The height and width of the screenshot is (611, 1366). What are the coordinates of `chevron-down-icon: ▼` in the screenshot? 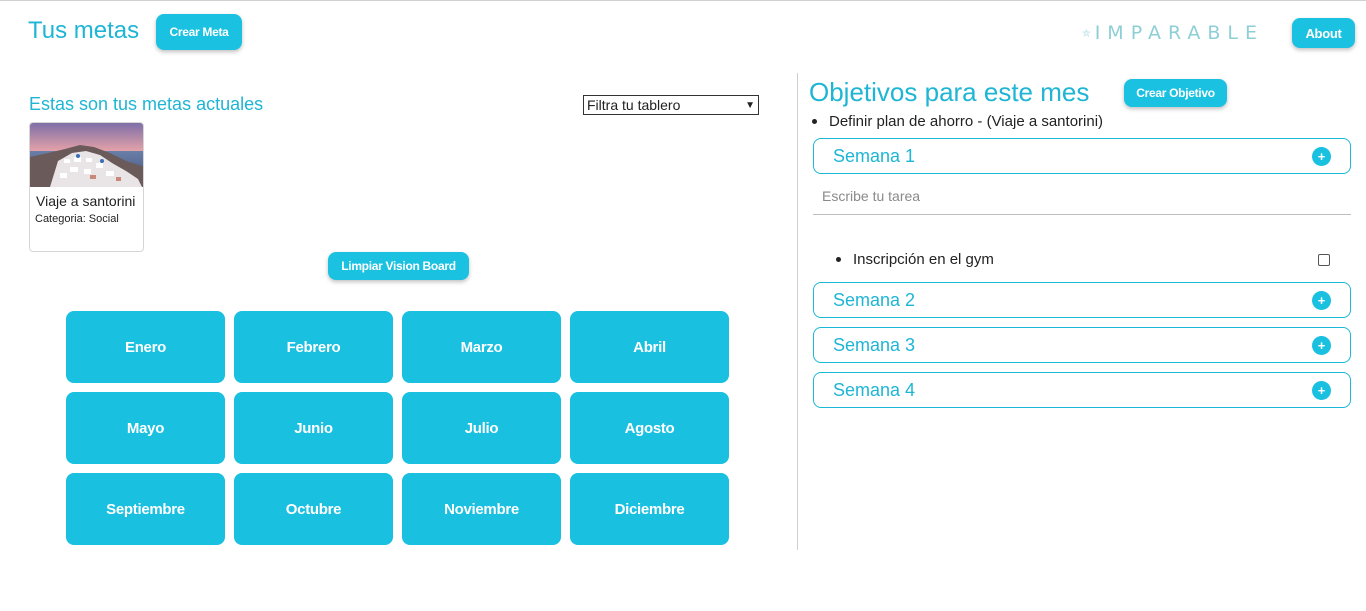 It's located at (750, 105).